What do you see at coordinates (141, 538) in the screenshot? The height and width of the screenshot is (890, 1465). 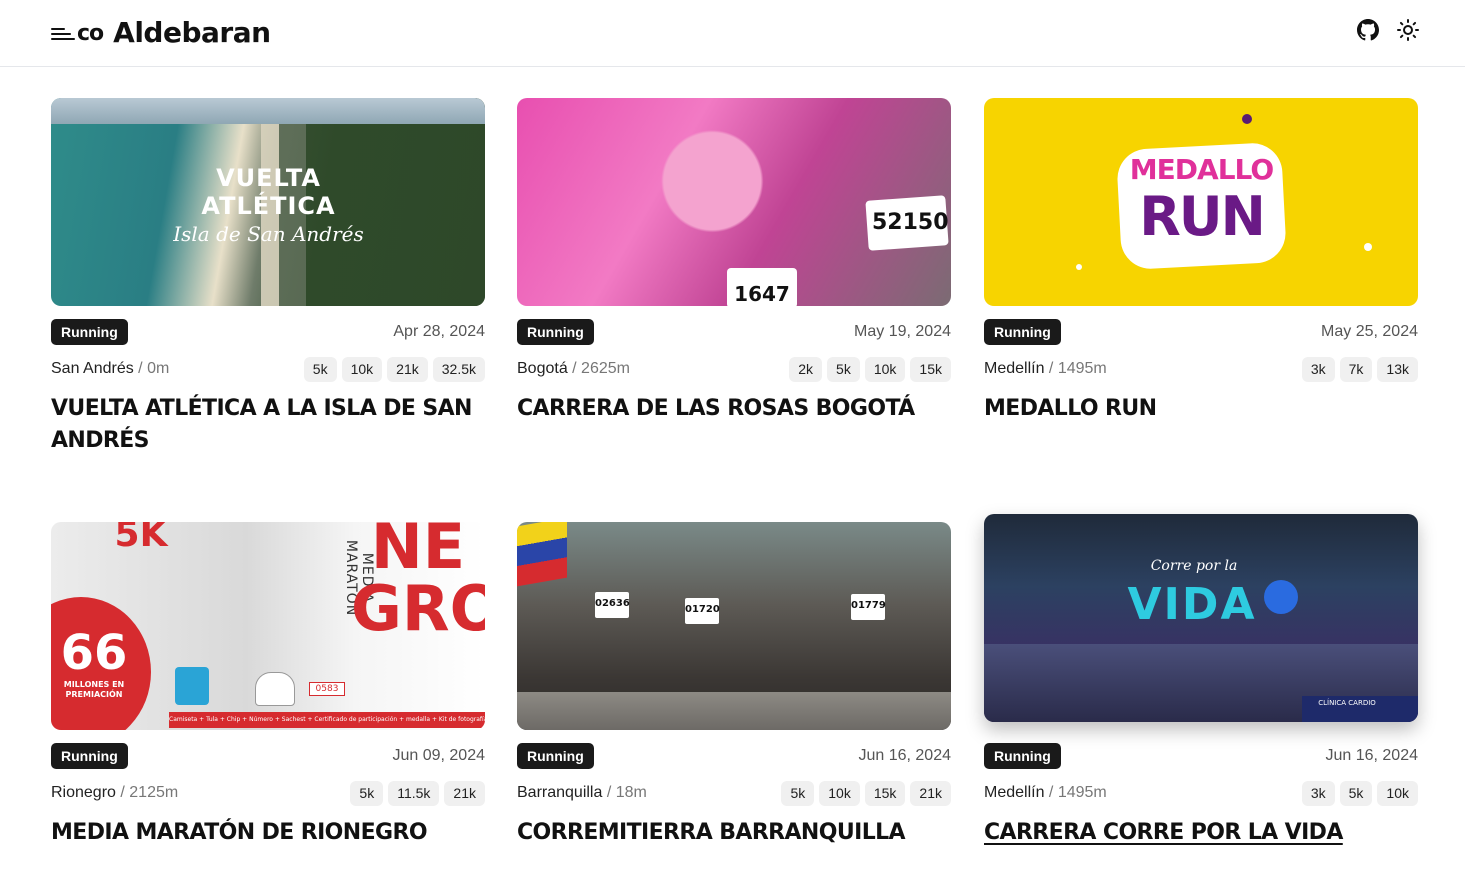 I see `image-distance-text: 5K` at bounding box center [141, 538].